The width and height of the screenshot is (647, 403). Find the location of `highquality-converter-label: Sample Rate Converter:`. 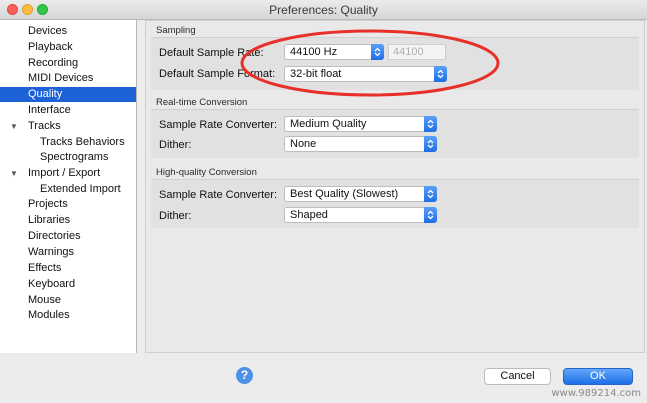

highquality-converter-label: Sample Rate Converter: is located at coordinates (218, 195).